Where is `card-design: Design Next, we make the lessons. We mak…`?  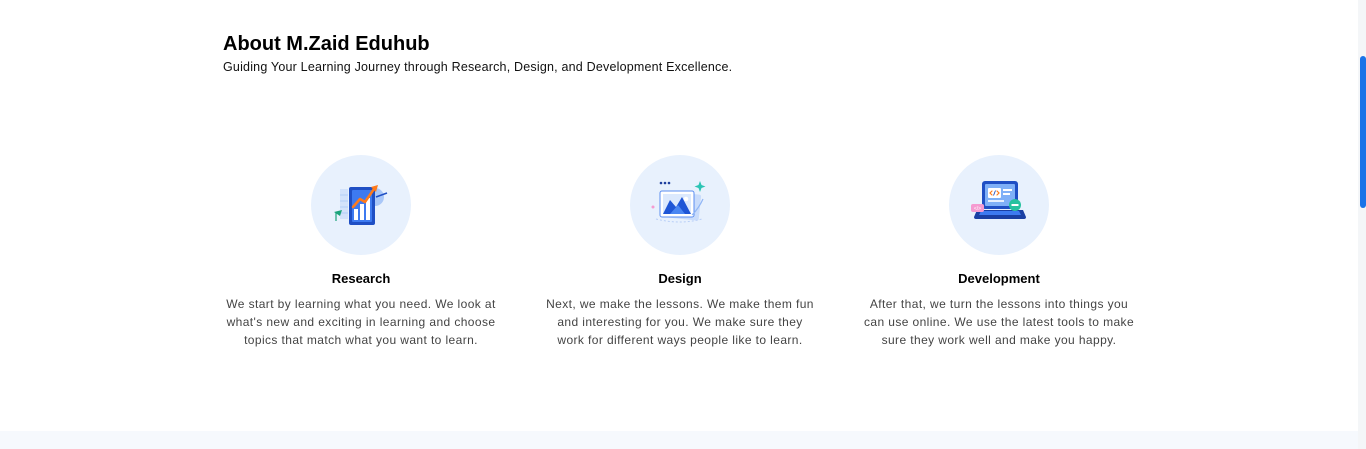 card-design: Design Next, we make the lessons. We mak… is located at coordinates (680, 252).